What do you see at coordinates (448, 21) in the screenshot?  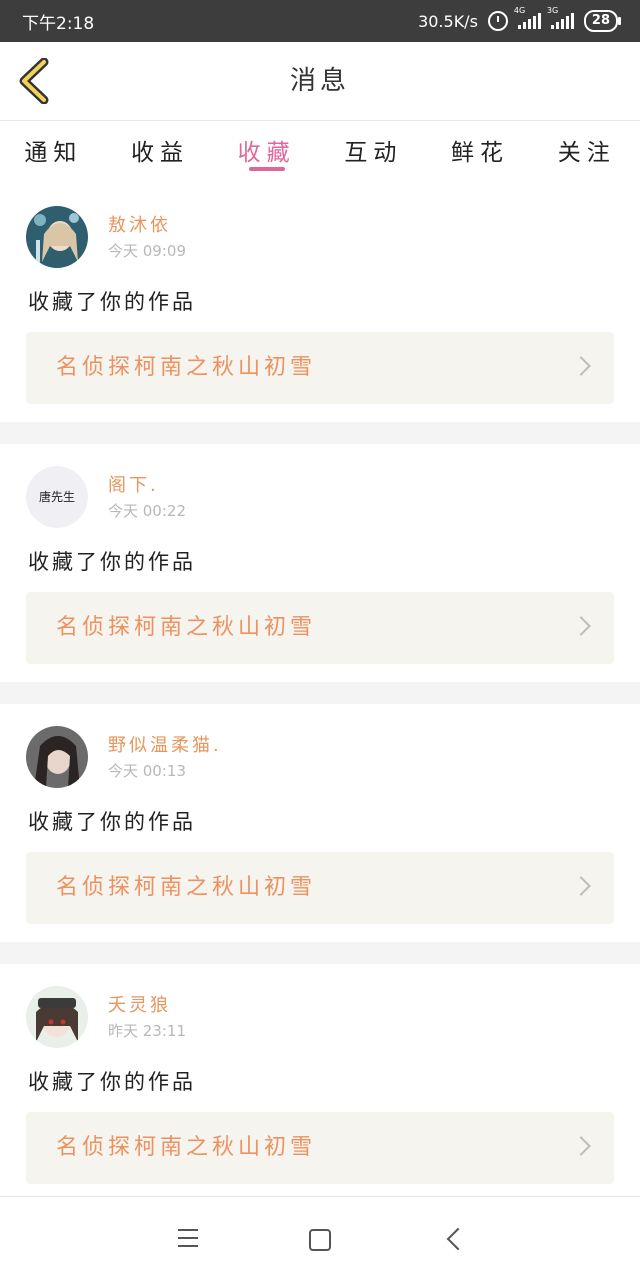 I see `network-speed: 30.5K/s` at bounding box center [448, 21].